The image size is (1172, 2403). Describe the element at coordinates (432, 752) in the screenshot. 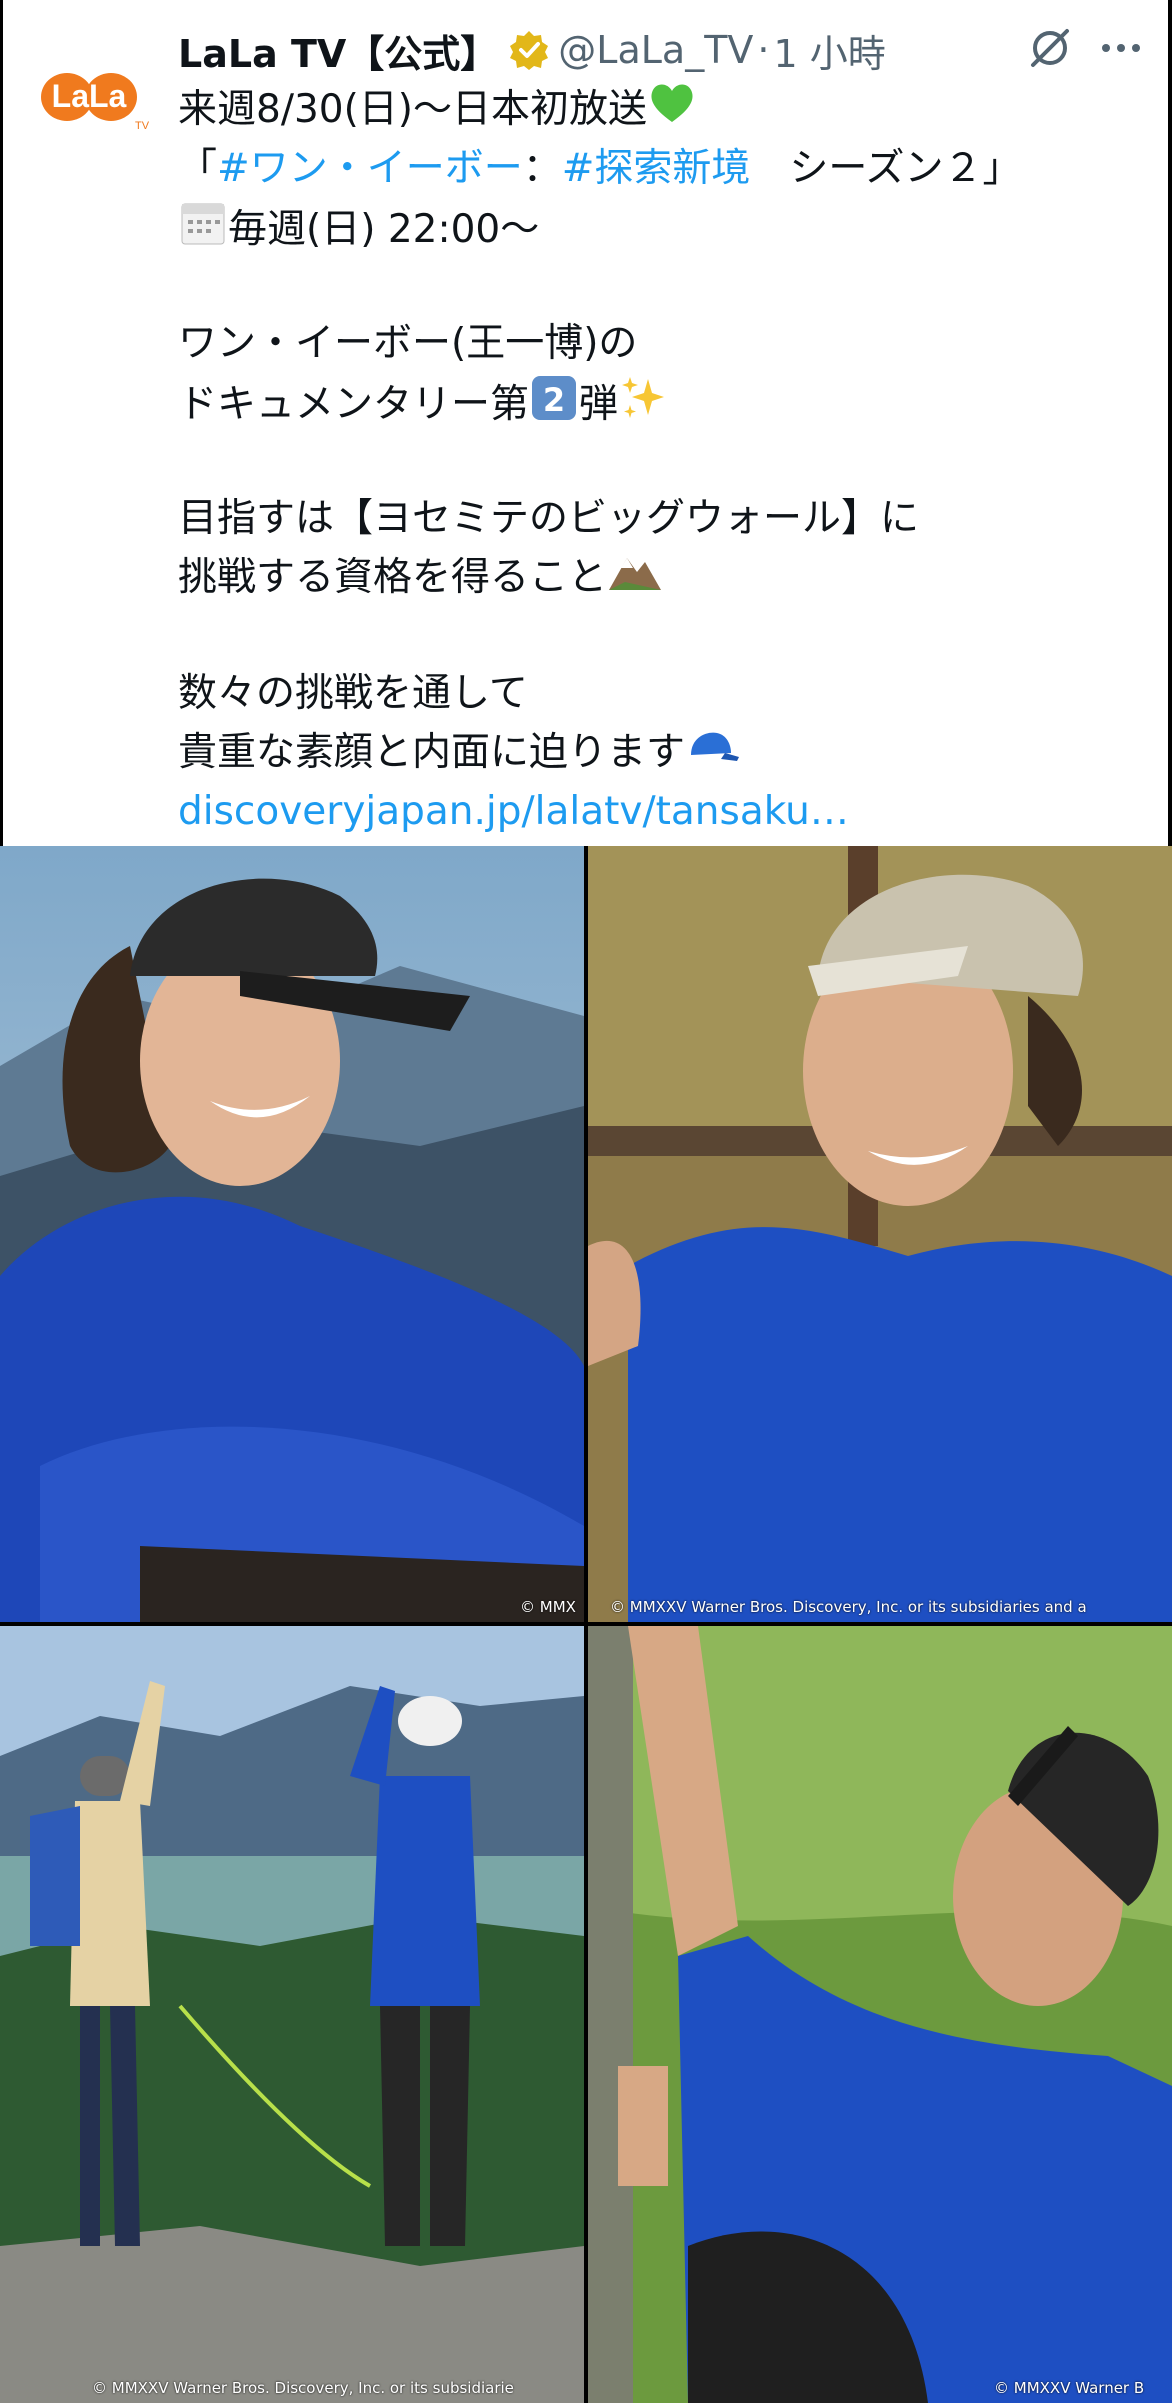

I see `text-segment: 貴重な素顔と内面に迫ります` at that location.